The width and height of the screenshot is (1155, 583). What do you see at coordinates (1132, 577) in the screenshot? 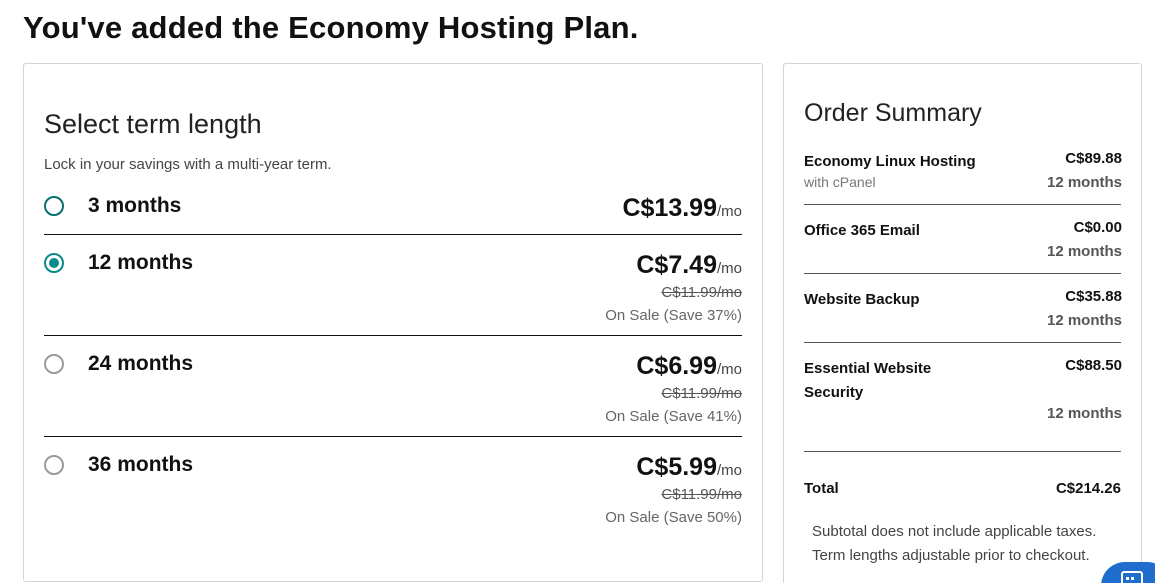
I see `chat-icon` at bounding box center [1132, 577].